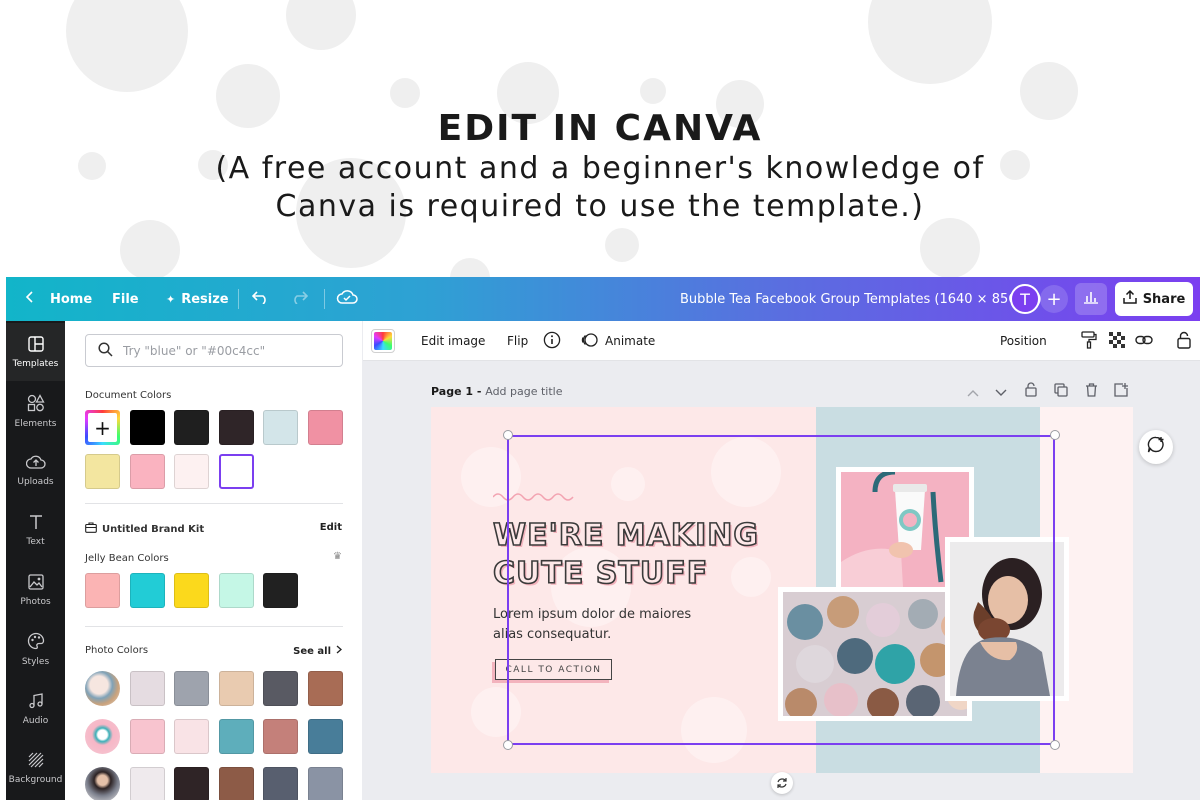 This screenshot has width=1200, height=800. I want to click on lock-button, so click(1184, 341).